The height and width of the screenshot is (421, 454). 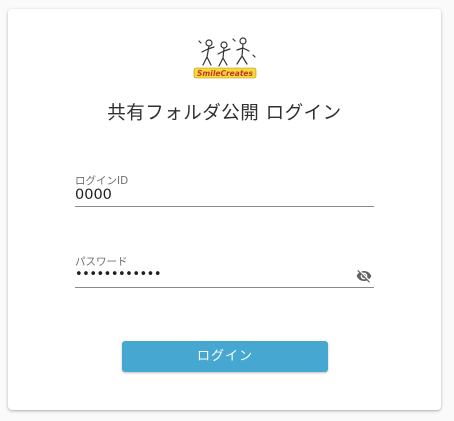 I want to click on eye-off-icon, so click(x=364, y=276).